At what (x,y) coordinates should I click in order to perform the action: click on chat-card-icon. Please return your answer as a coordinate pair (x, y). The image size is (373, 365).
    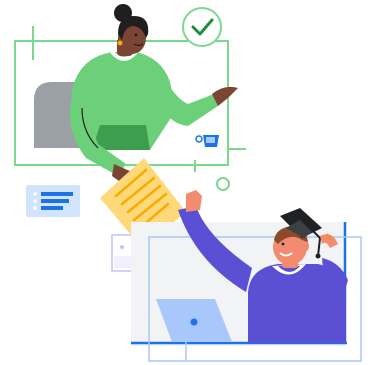
    Looking at the image, I should click on (53, 201).